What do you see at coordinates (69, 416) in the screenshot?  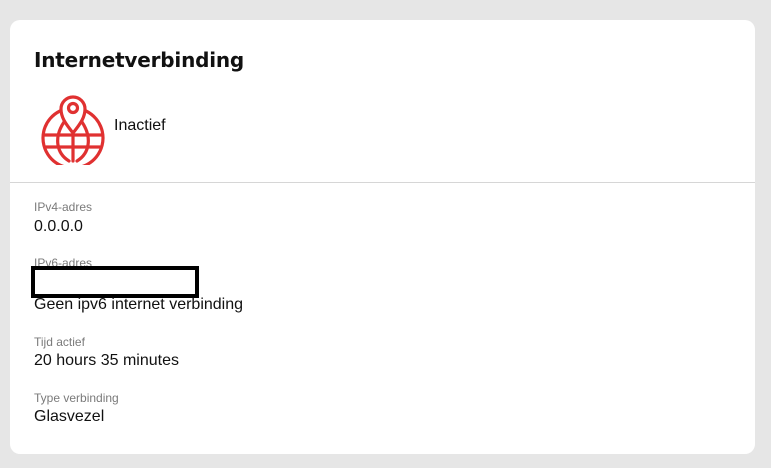 I see `connection-type-value: Glasvezel` at bounding box center [69, 416].